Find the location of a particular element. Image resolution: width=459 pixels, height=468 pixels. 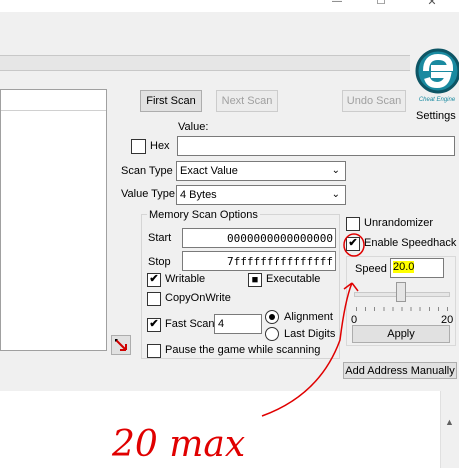

annotation-circle is located at coordinates (354, 245).